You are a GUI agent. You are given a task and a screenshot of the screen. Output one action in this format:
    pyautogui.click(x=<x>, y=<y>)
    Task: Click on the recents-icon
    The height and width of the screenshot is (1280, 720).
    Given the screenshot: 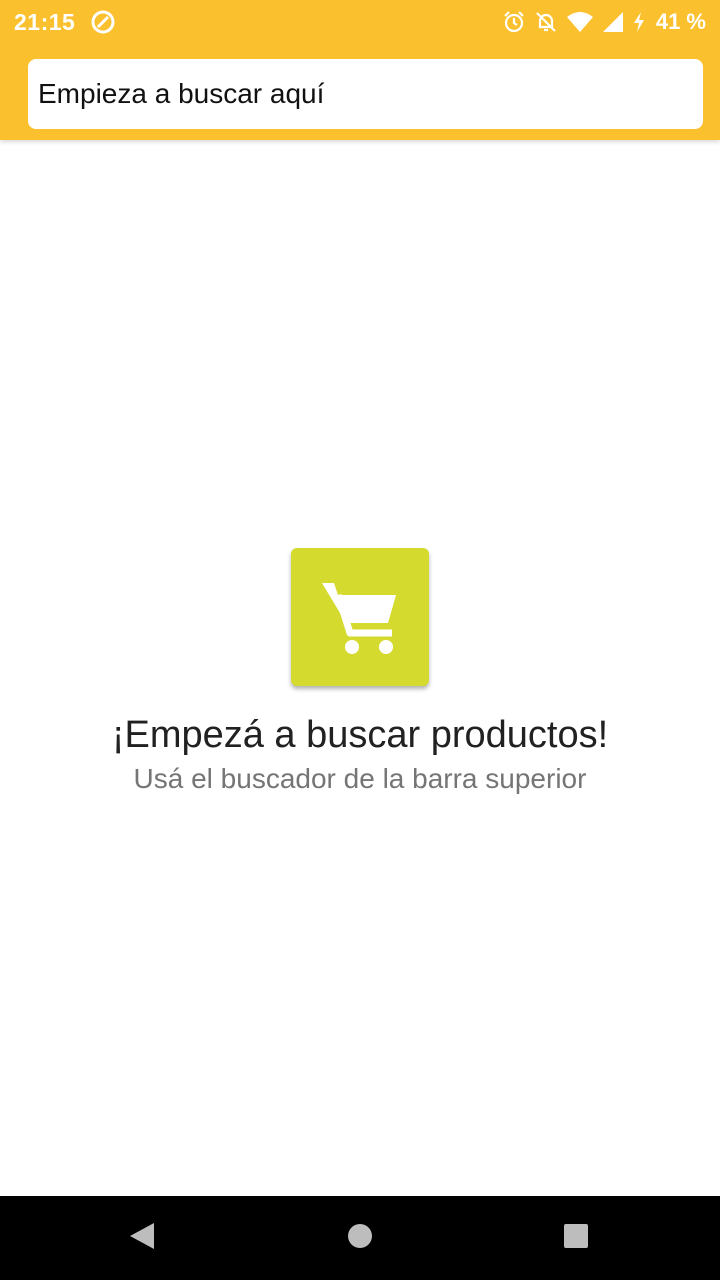 What is the action you would take?
    pyautogui.click(x=576, y=1238)
    